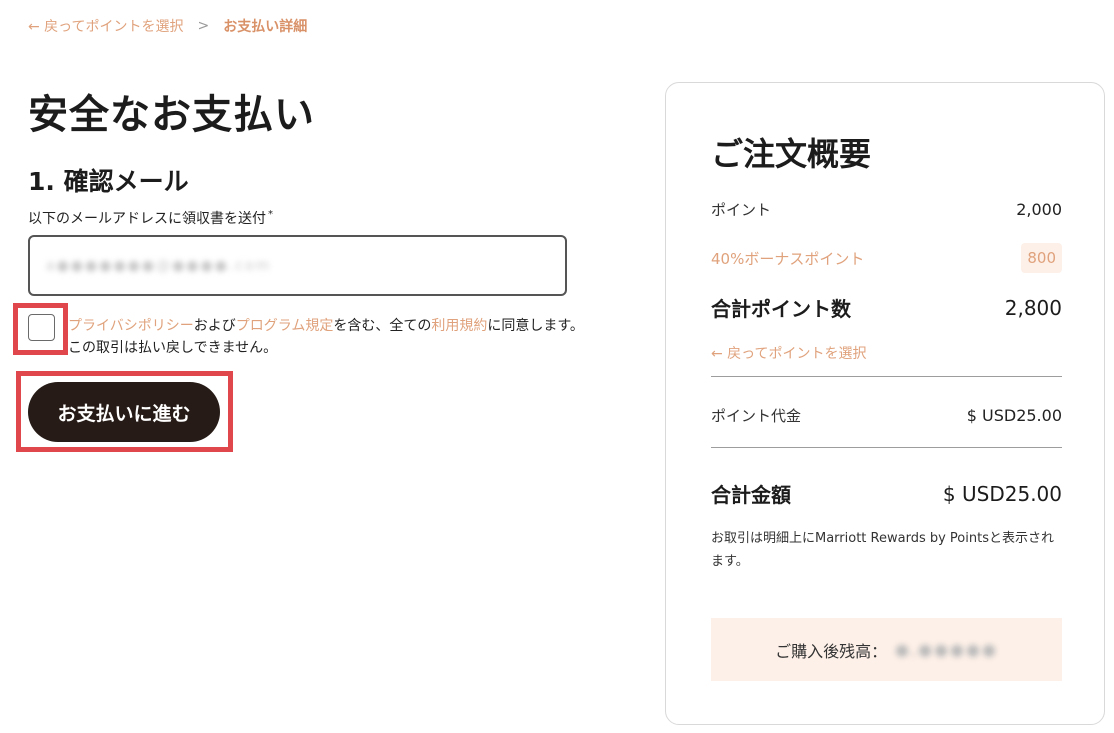 Image resolution: width=1114 pixels, height=733 pixels. I want to click on consent-checkbox, so click(41, 327).